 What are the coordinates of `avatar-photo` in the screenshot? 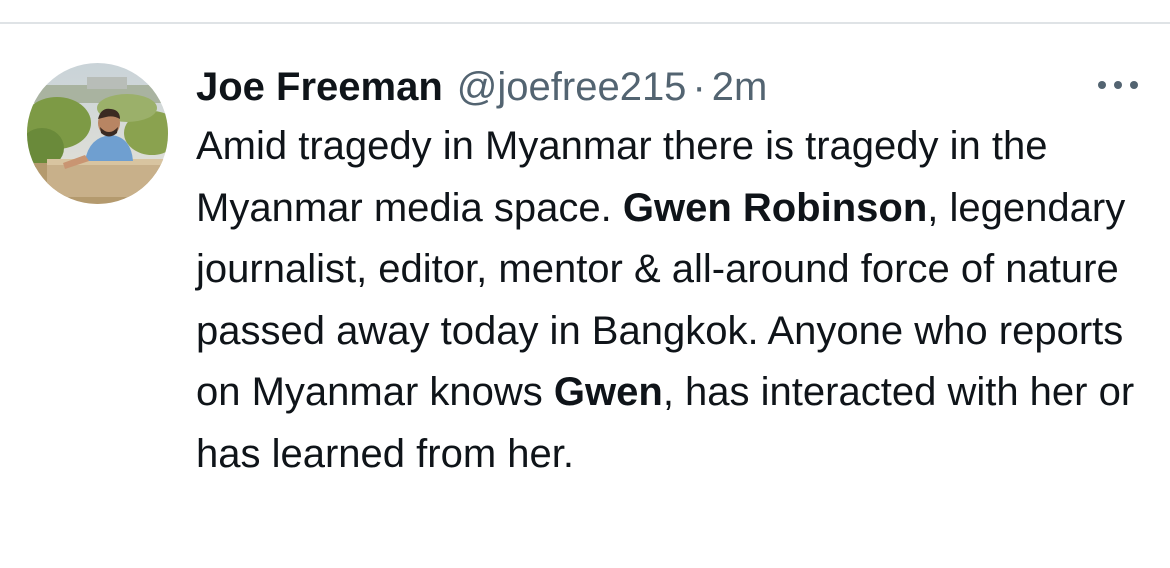 It's located at (97, 133).